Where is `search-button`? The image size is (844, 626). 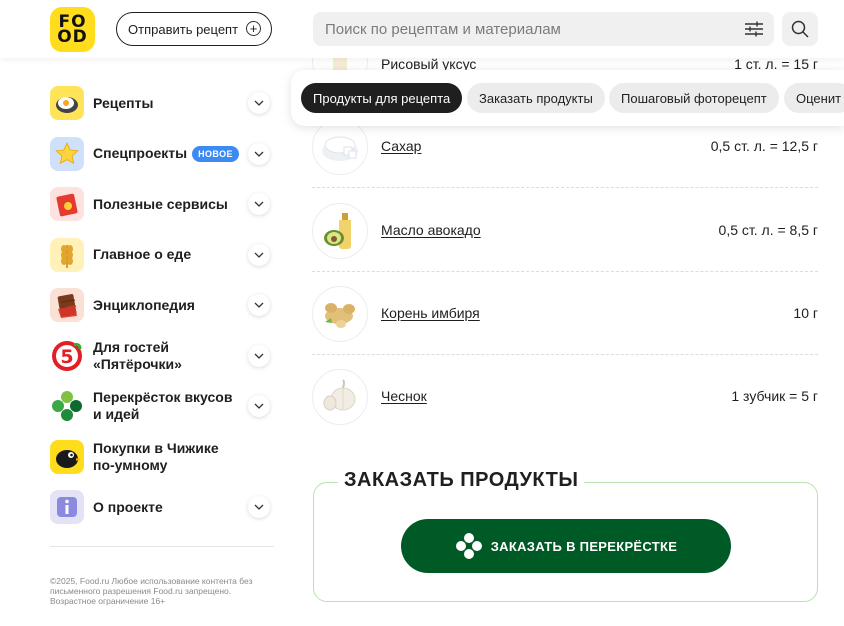 search-button is located at coordinates (800, 29).